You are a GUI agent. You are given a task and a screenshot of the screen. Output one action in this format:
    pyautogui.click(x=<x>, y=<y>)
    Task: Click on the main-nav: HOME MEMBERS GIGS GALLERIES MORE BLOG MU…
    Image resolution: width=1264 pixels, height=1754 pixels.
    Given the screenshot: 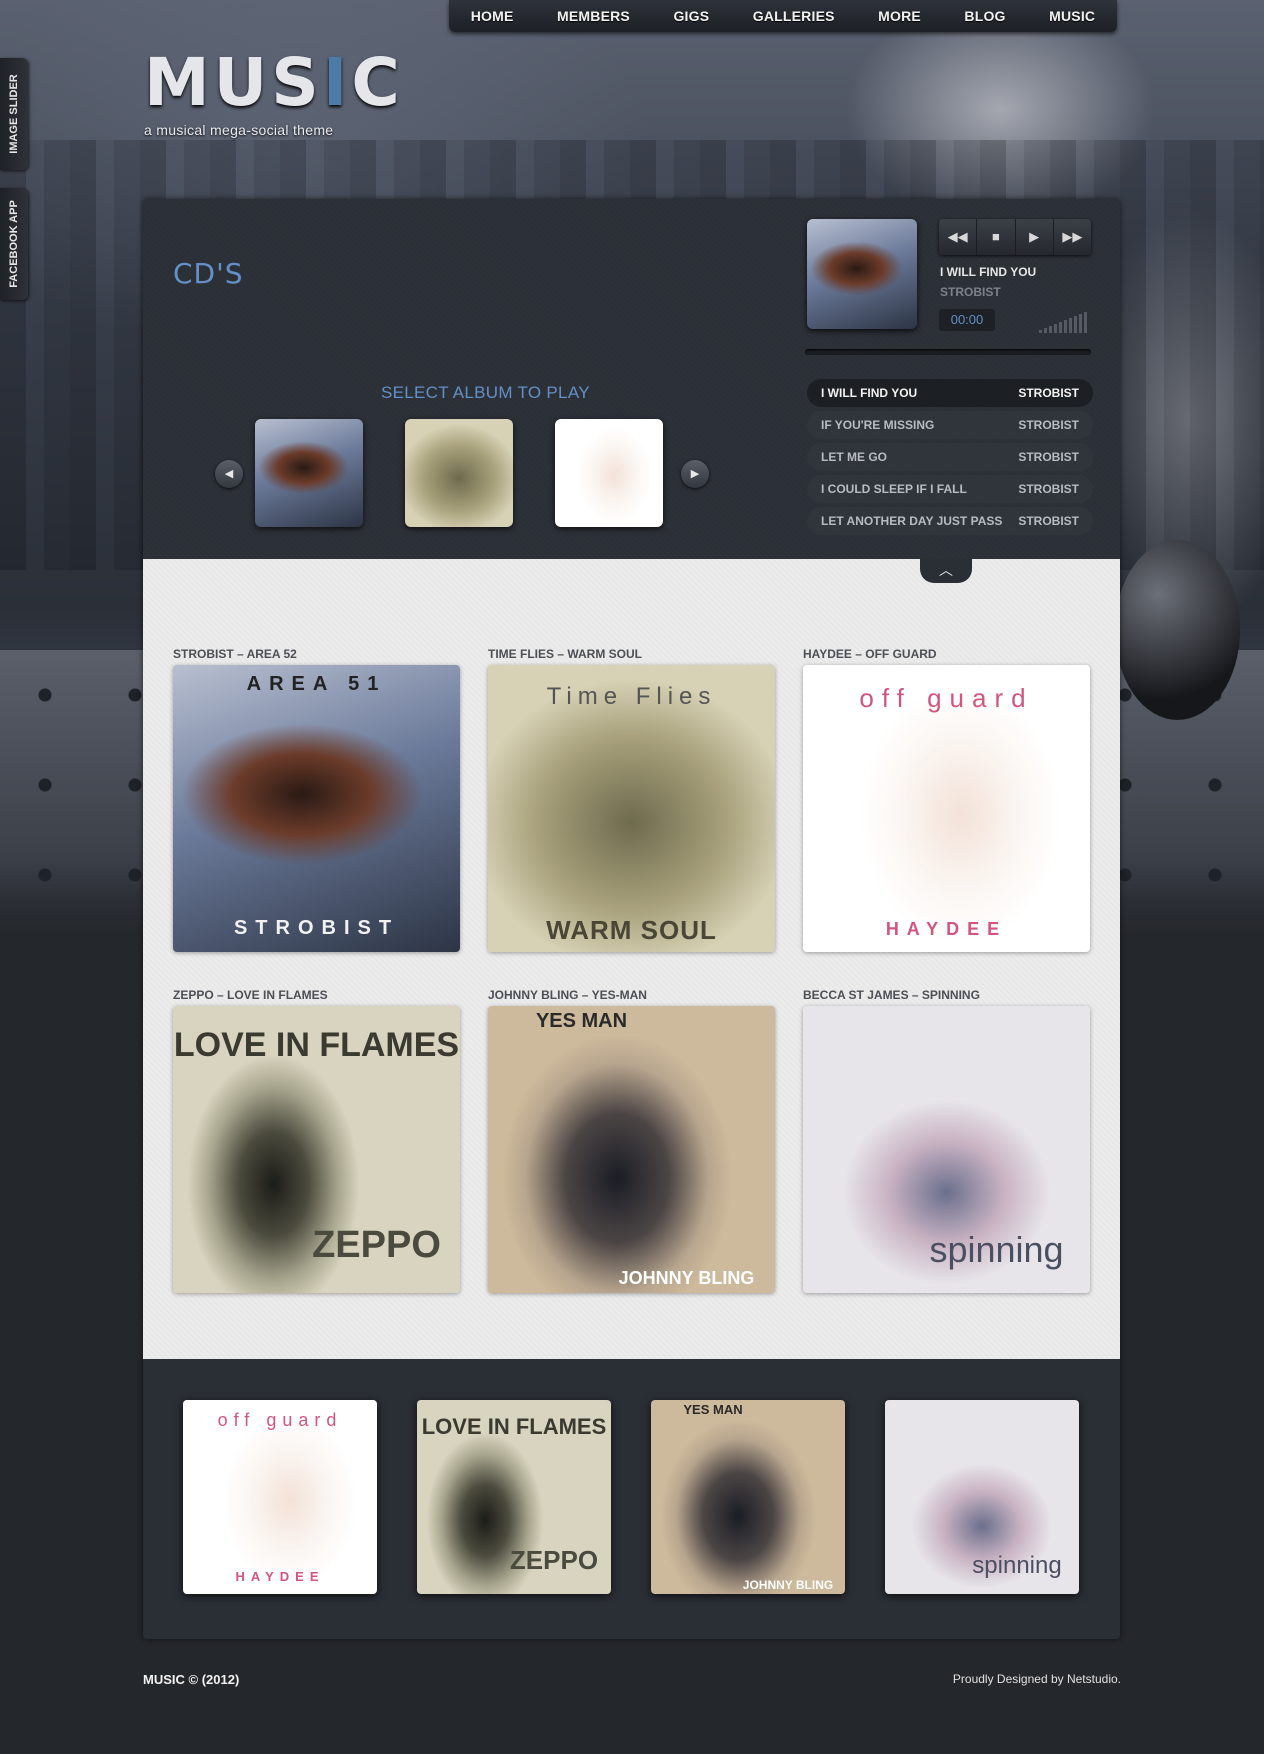 What is the action you would take?
    pyautogui.click(x=783, y=16)
    